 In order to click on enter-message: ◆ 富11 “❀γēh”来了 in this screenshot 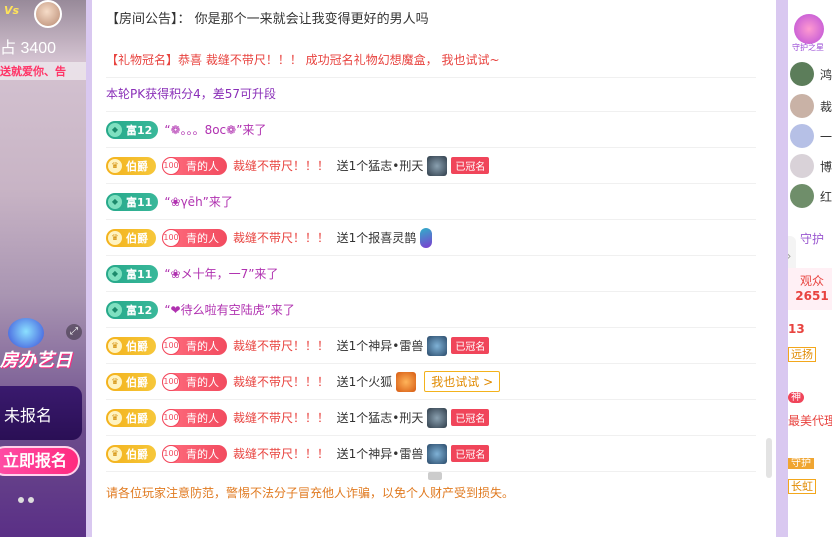, I will do `click(431, 202)`.